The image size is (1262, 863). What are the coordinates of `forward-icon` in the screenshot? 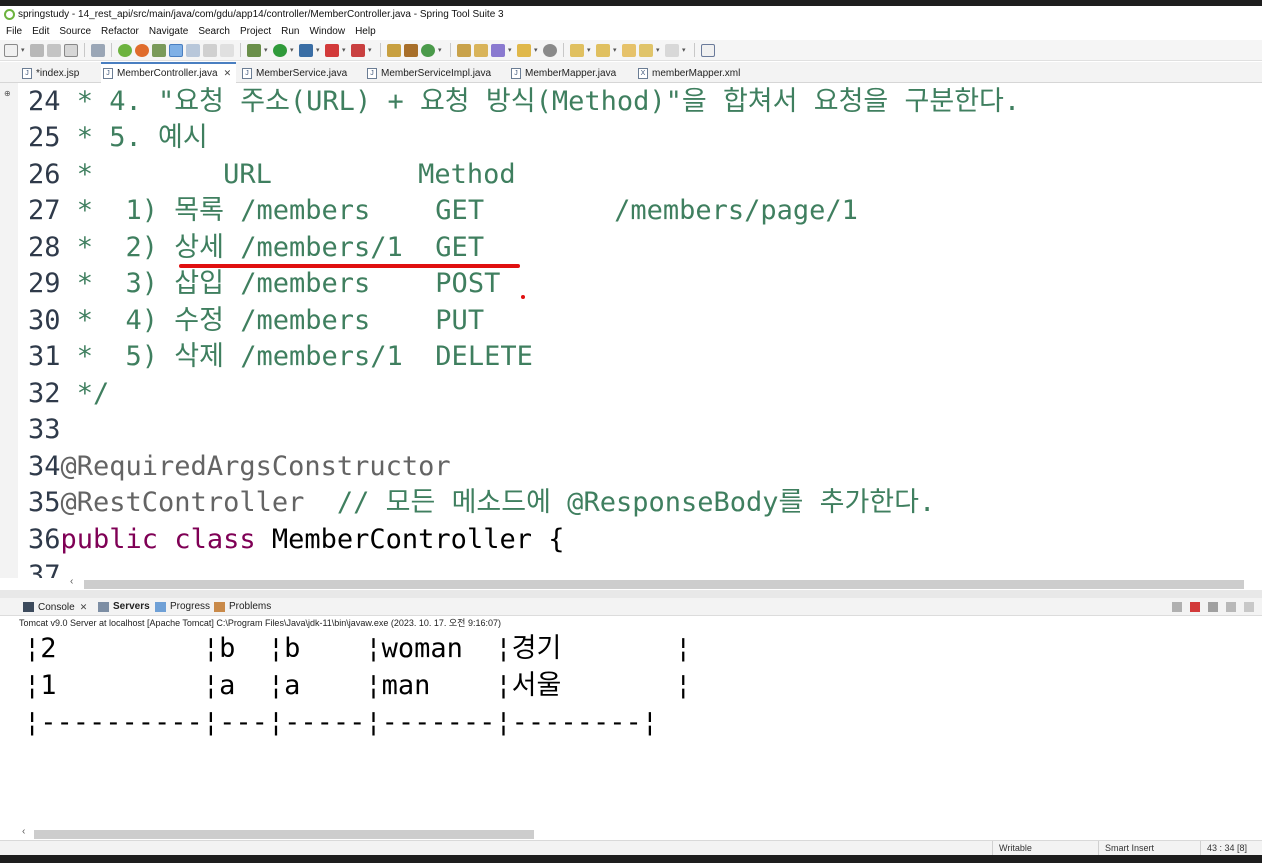 It's located at (672, 50).